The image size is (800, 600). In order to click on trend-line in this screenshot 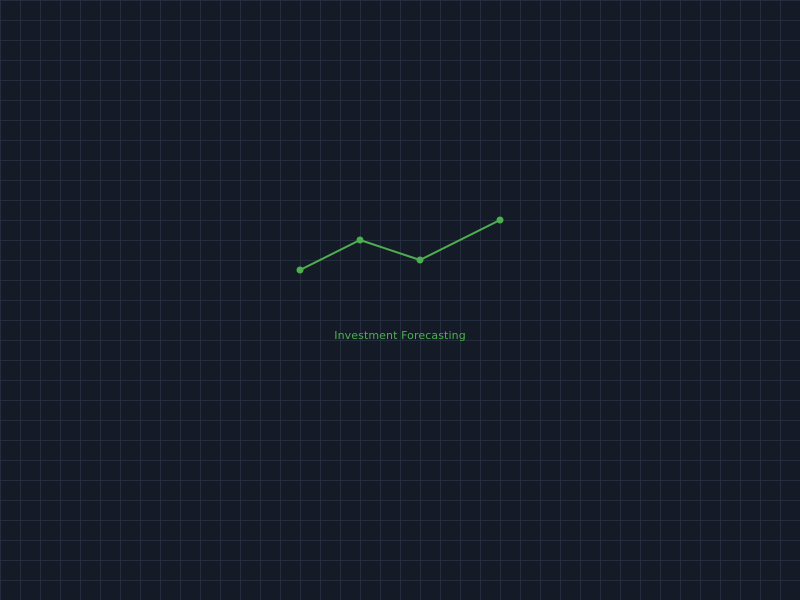, I will do `click(400, 245)`.